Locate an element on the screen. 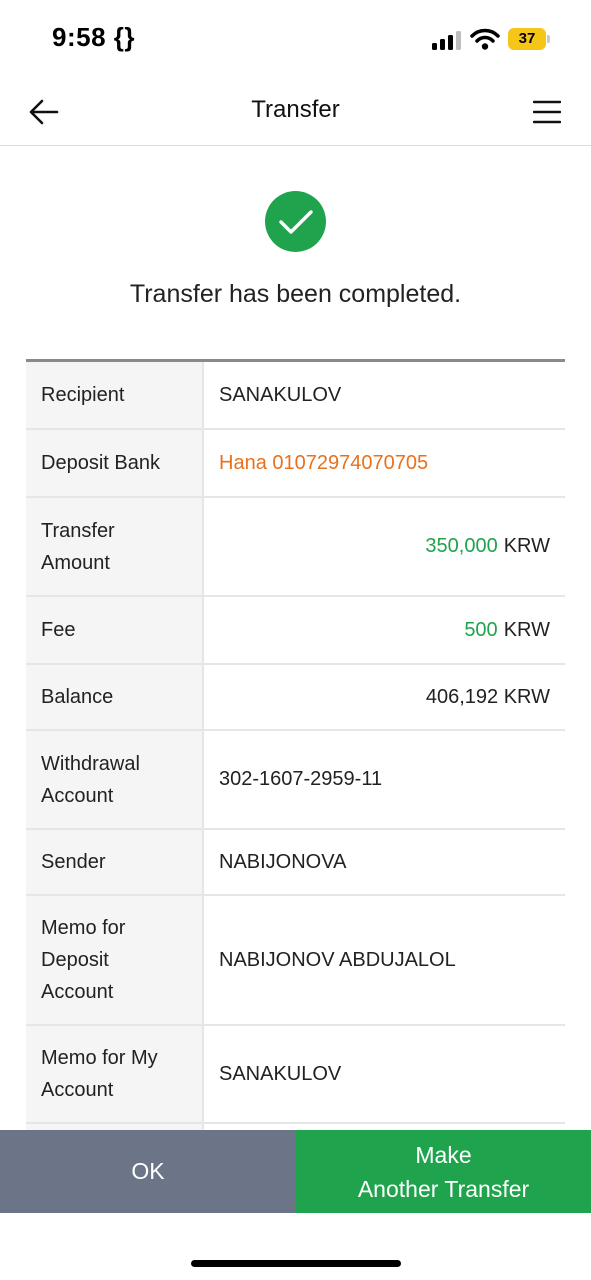 The height and width of the screenshot is (1280, 591). deposit-bank-label: Deposit Bank is located at coordinates (115, 463).